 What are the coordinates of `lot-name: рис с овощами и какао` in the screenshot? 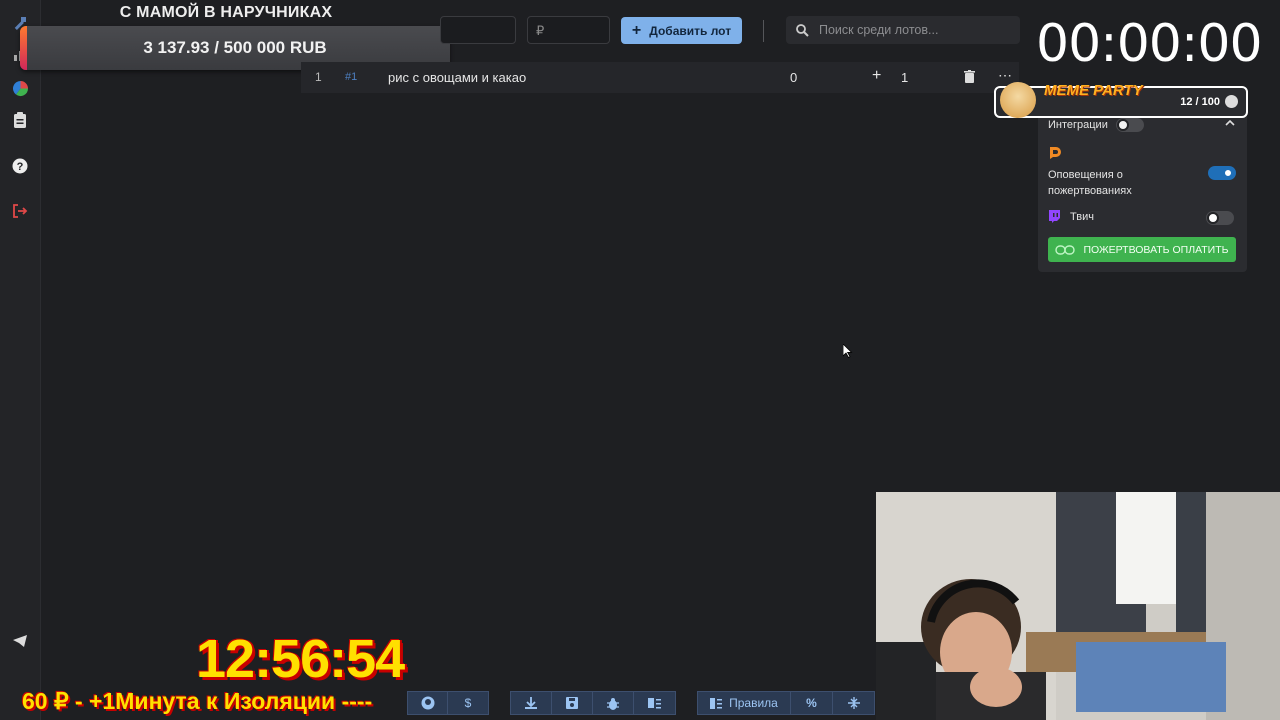 It's located at (457, 77).